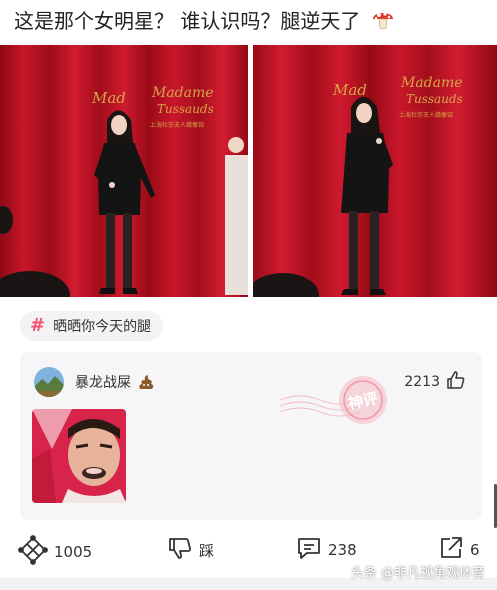 This screenshot has height=590, width=497. What do you see at coordinates (146, 384) in the screenshot?
I see `poop-emoji-icon` at bounding box center [146, 384].